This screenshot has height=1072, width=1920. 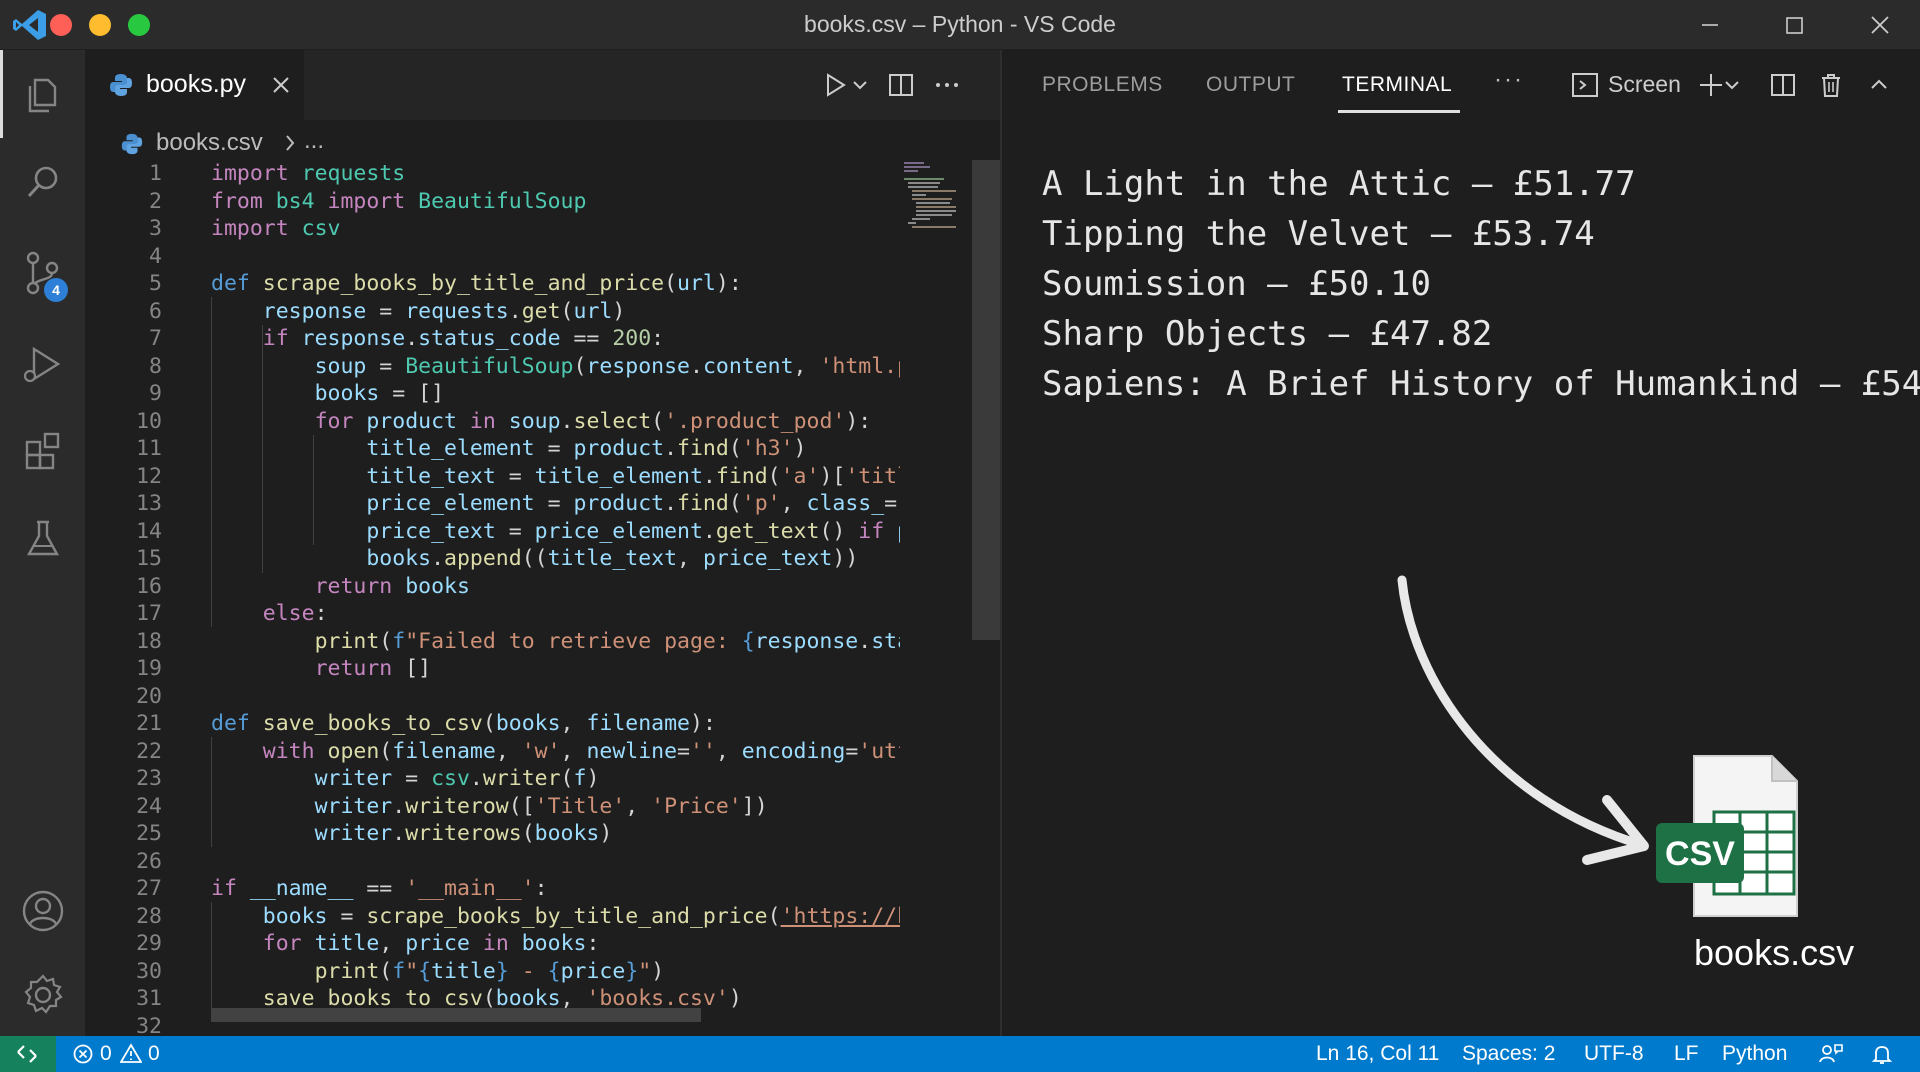 What do you see at coordinates (43, 911) in the screenshot?
I see `accounts-icon` at bounding box center [43, 911].